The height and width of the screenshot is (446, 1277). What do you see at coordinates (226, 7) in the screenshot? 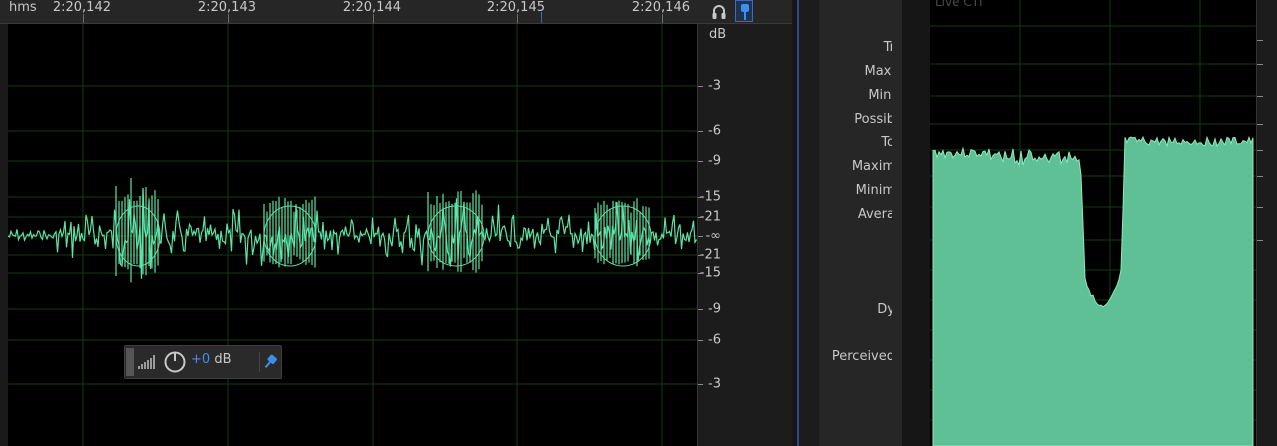
I see `ruler-tick-label: 2:20,143` at bounding box center [226, 7].